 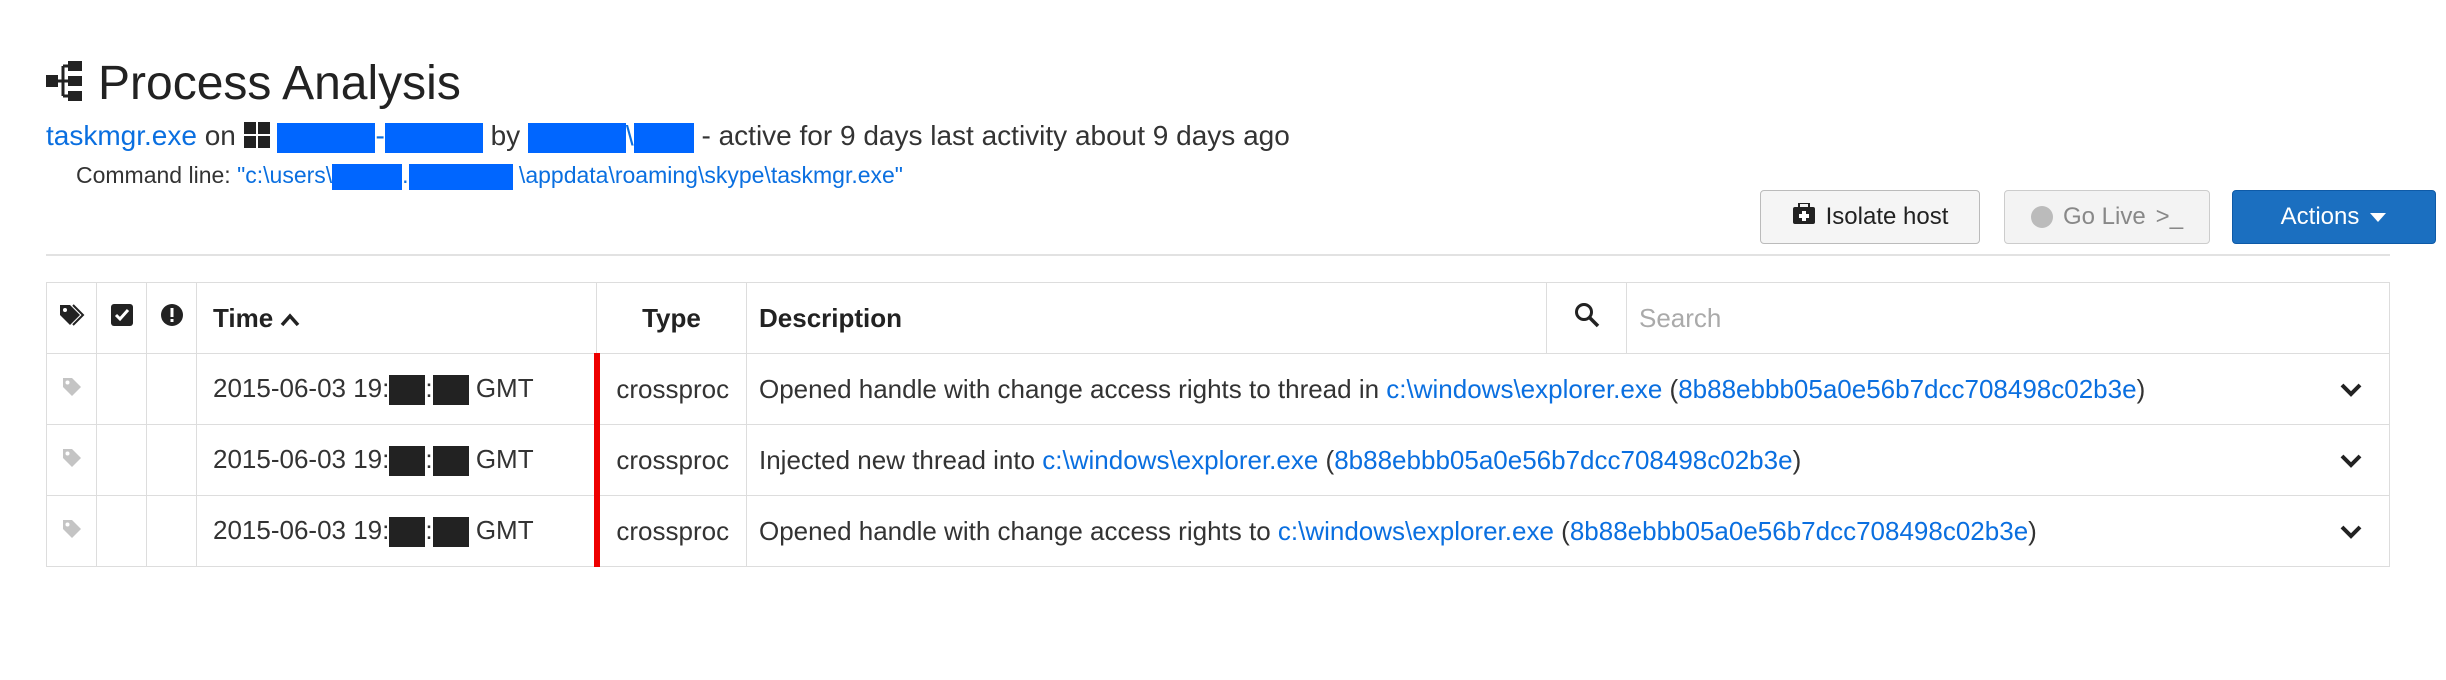 I want to click on by-text: by, so click(x=505, y=135).